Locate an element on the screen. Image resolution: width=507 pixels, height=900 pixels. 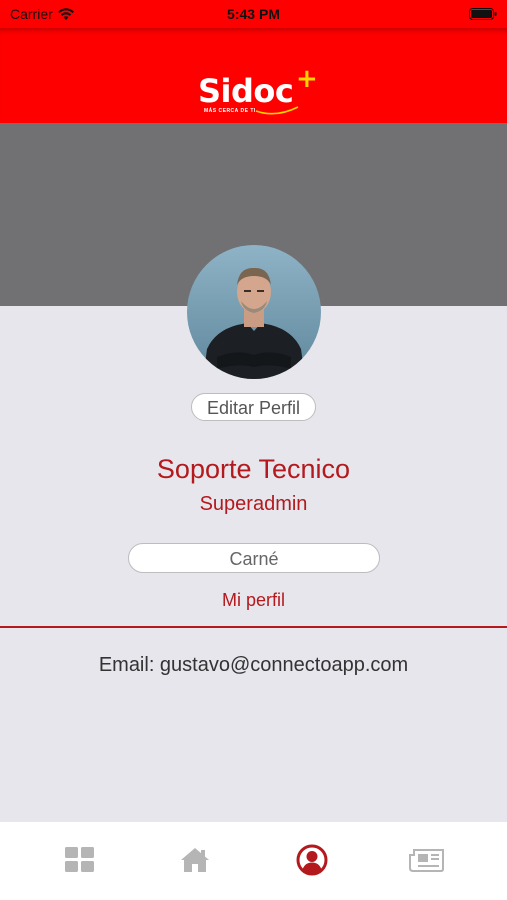
logo-plus-mark: + is located at coordinates (307, 79).